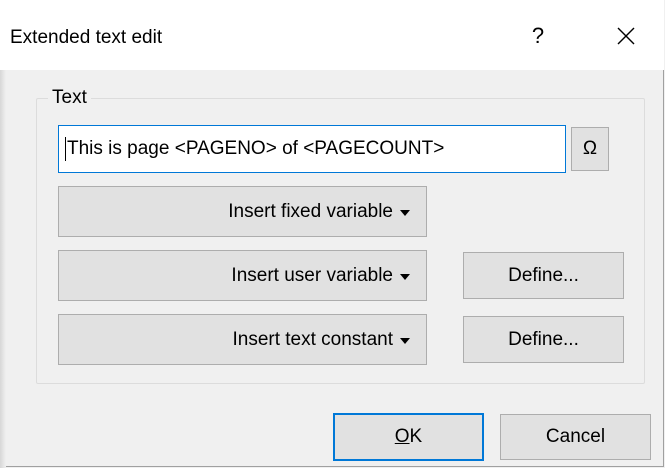 The height and width of the screenshot is (468, 665). Describe the element at coordinates (3, 234) in the screenshot. I see `window-left-edge` at that location.